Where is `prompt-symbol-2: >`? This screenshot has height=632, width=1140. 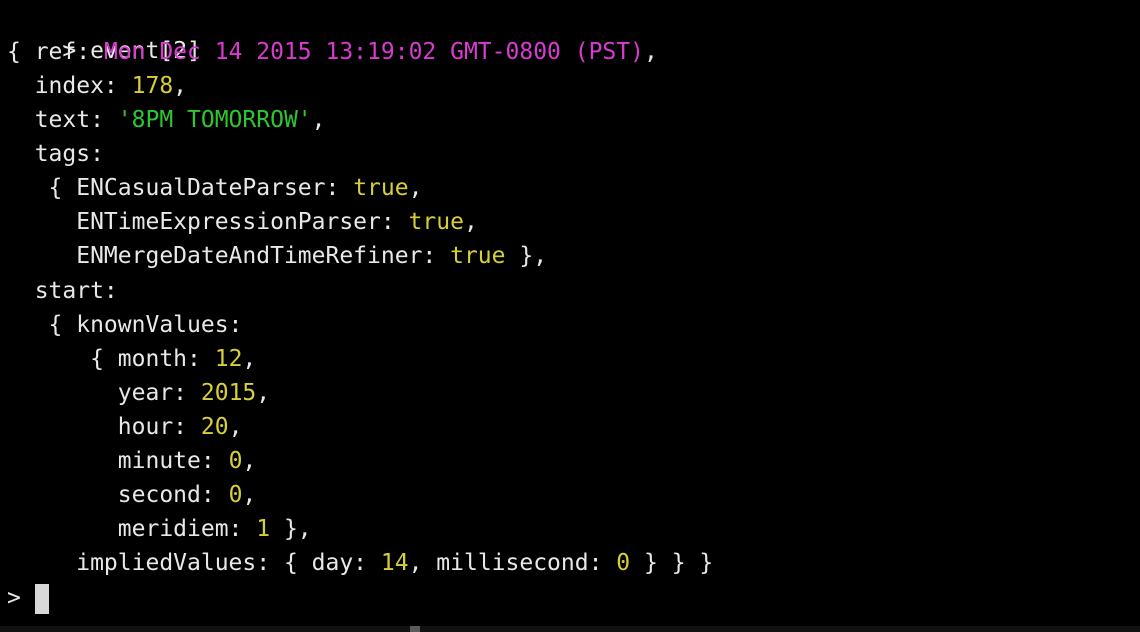 prompt-symbol-2: > is located at coordinates (21, 598).